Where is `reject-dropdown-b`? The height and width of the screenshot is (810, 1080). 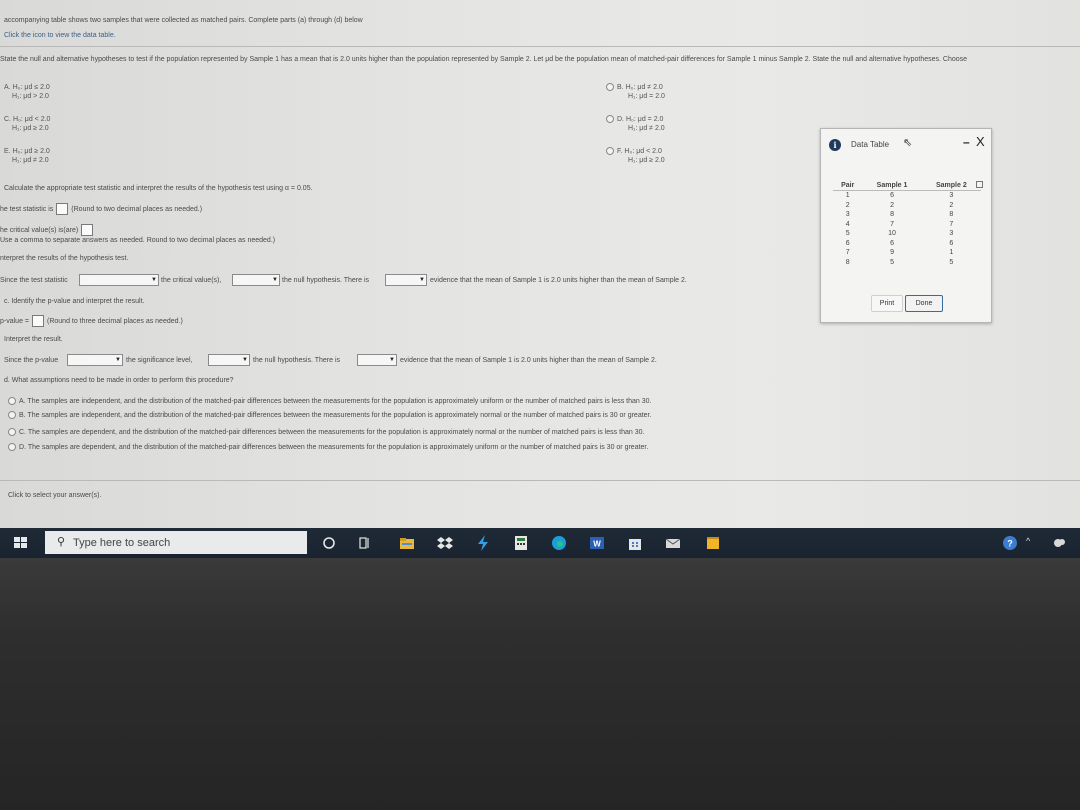 reject-dropdown-b is located at coordinates (256, 280).